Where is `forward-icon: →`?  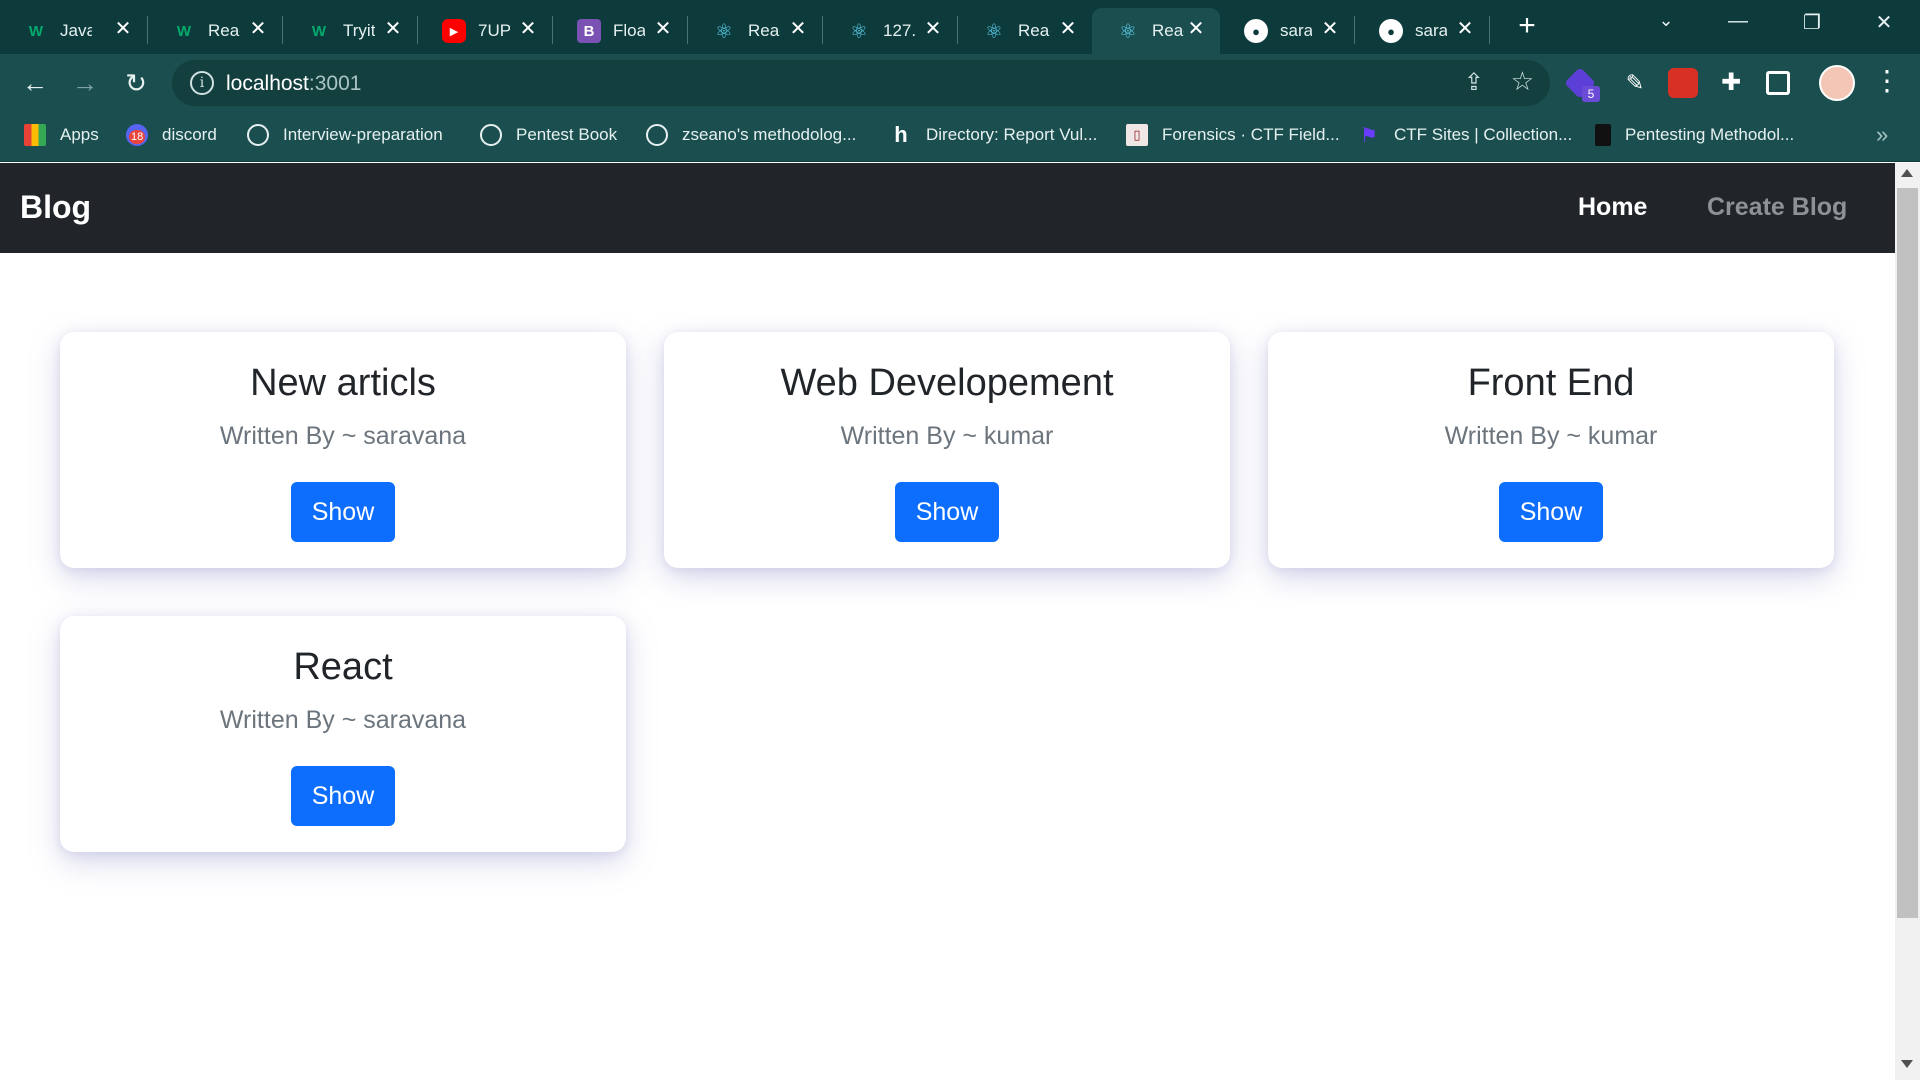
forward-icon: → is located at coordinates (85, 83).